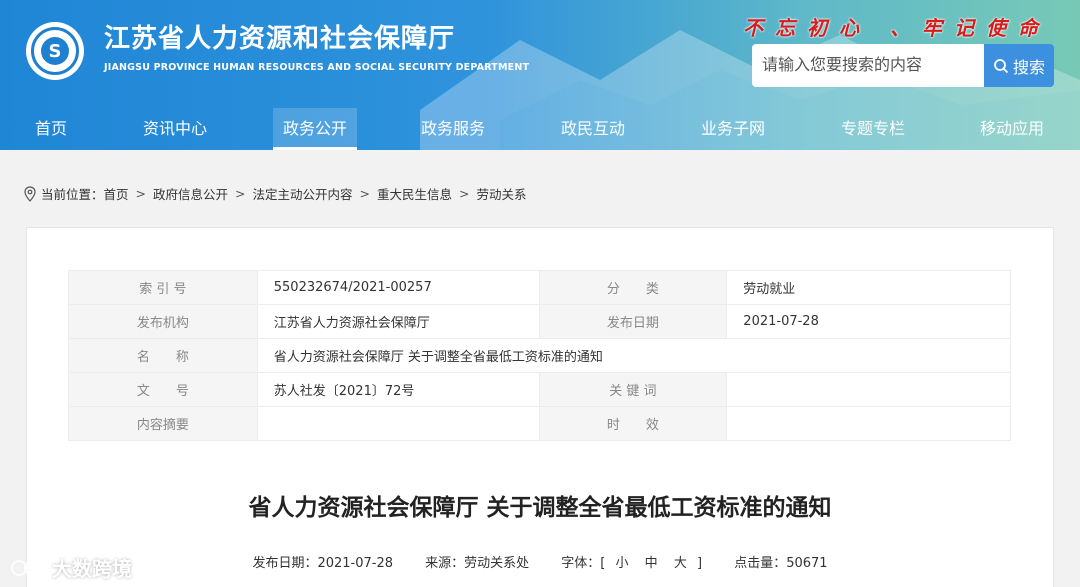 The width and height of the screenshot is (1080, 587). I want to click on table-row: 内容摘要 时 效, so click(539, 423).